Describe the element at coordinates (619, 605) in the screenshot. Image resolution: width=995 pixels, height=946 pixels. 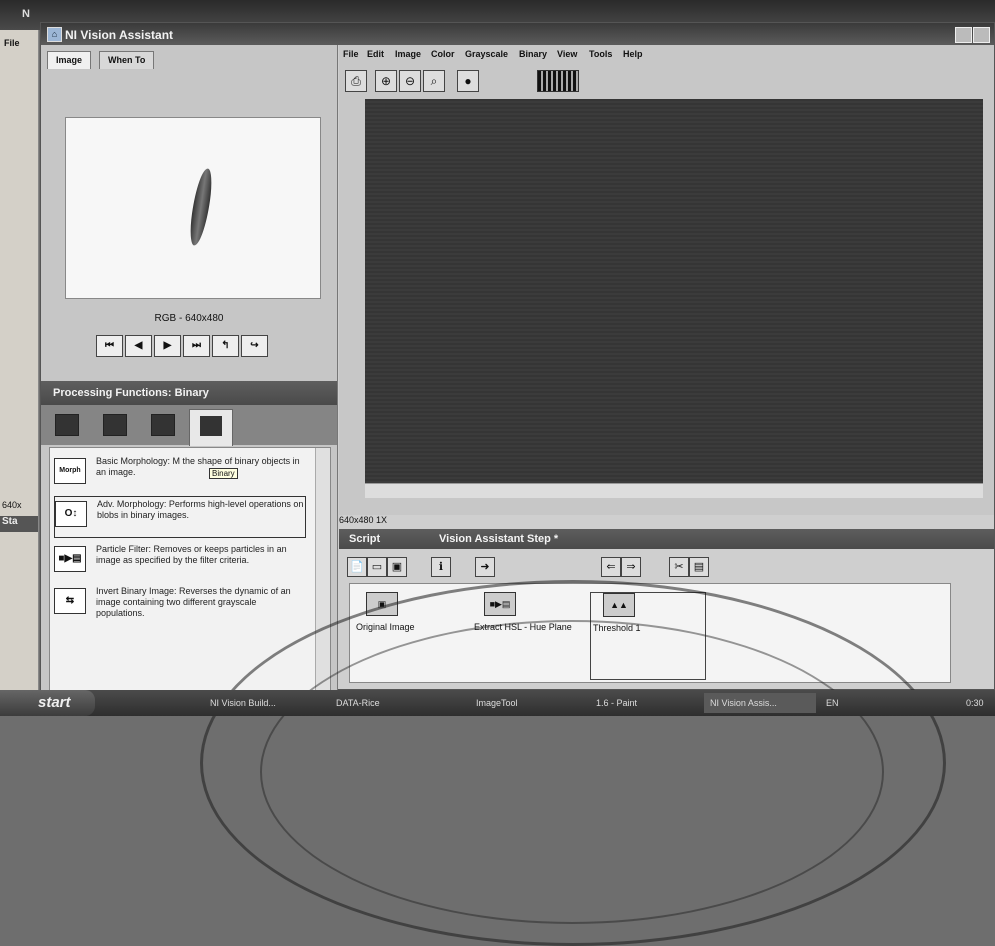
I see `threshold-icon: ▲▲` at that location.